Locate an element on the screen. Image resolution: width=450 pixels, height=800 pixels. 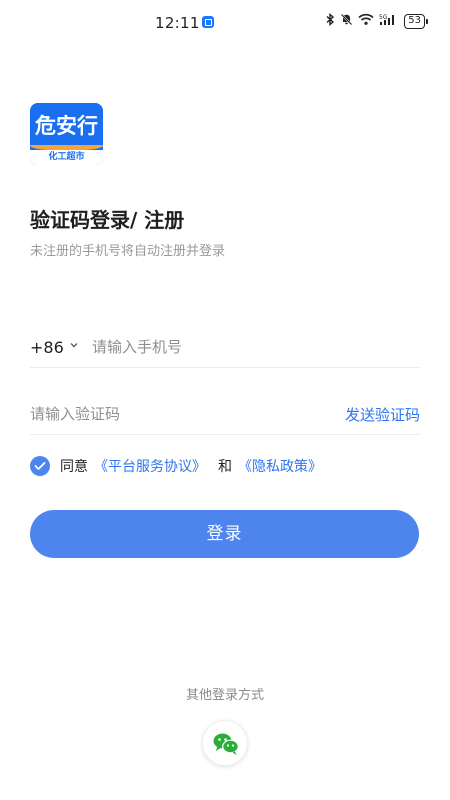
phone-input is located at coordinates (252, 347).